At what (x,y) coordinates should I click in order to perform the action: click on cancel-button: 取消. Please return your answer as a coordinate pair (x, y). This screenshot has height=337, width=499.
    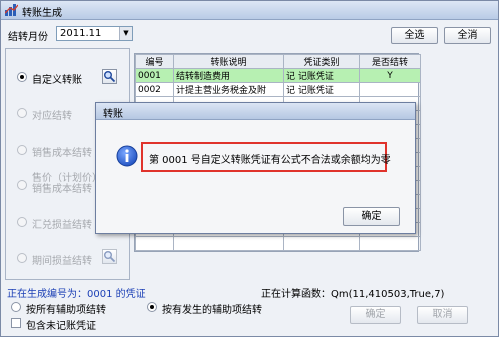
    Looking at the image, I should click on (442, 315).